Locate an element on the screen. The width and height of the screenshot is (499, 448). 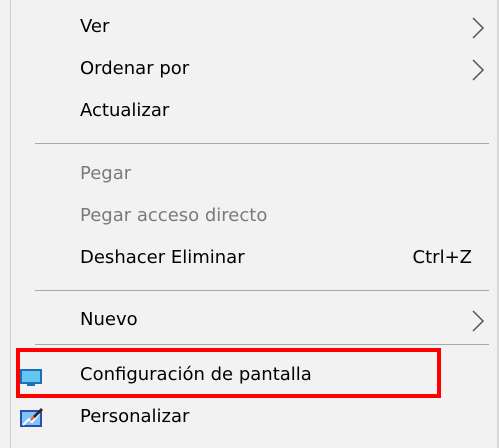
menu-item-nuevo: Nuevo is located at coordinates (253, 321).